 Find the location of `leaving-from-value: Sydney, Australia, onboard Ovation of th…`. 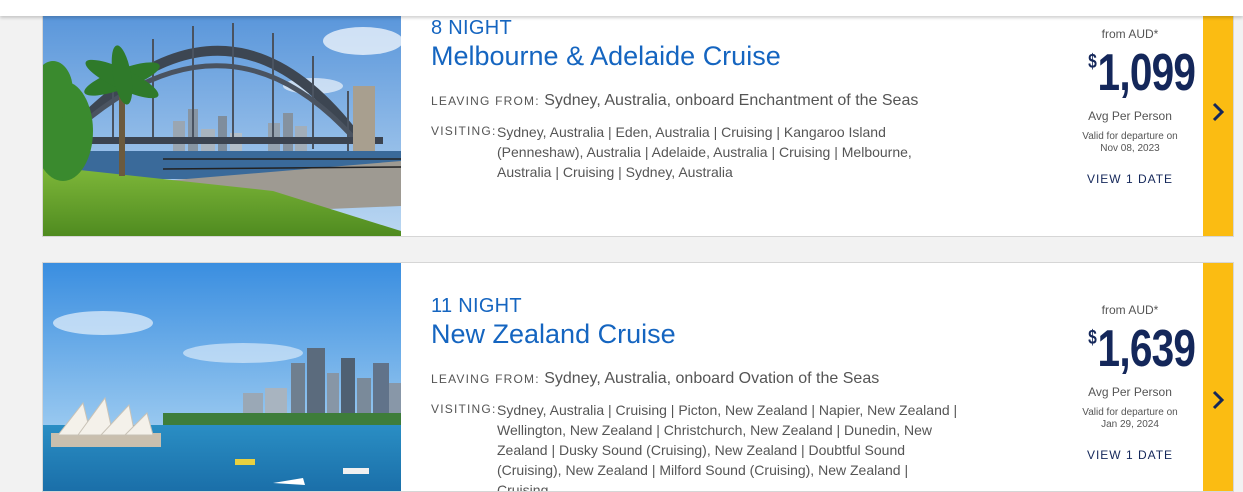

leaving-from-value: Sydney, Australia, onboard Ovation of th… is located at coordinates (712, 378).